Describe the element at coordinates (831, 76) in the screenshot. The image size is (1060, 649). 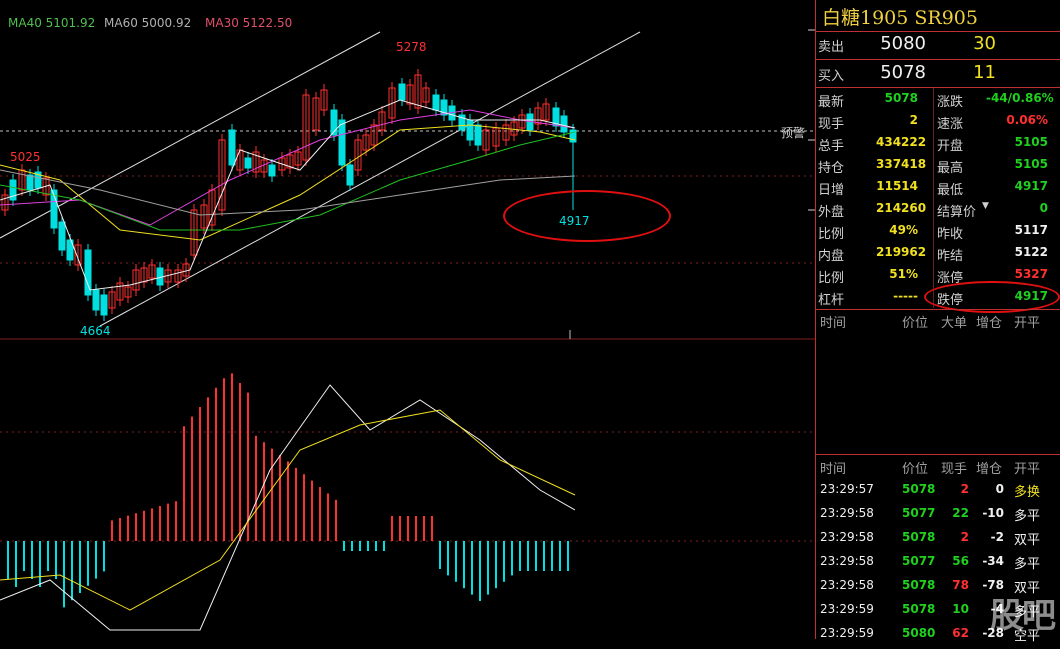
I see `bid-label: 买入` at that location.